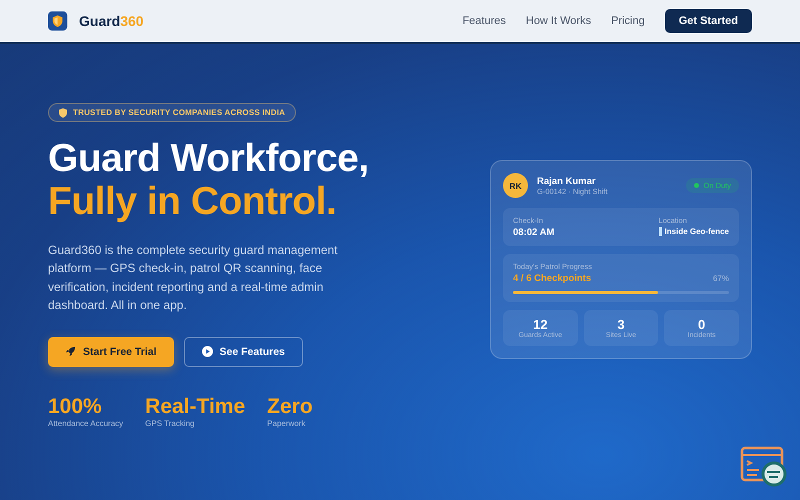 The height and width of the screenshot is (500, 800). I want to click on checkpoints-count: 4 / 6 Checkpoints, so click(552, 278).